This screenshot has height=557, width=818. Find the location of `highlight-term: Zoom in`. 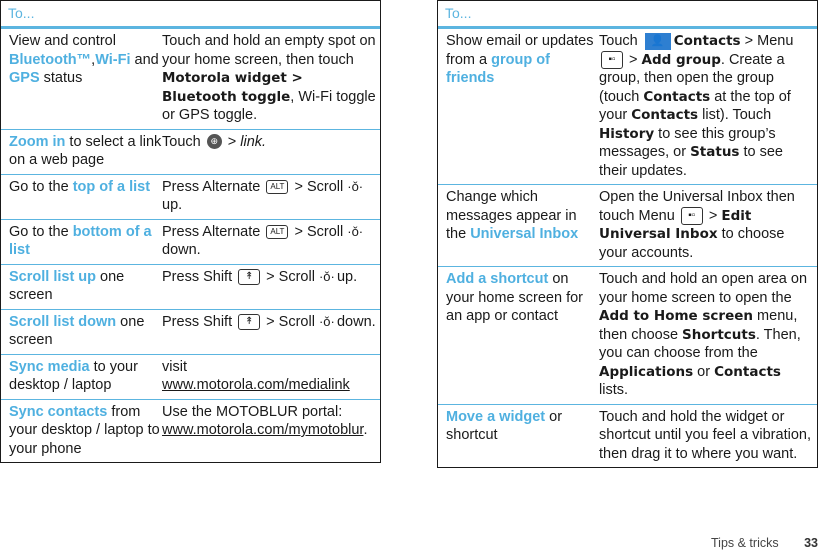

highlight-term: Zoom in is located at coordinates (37, 141).